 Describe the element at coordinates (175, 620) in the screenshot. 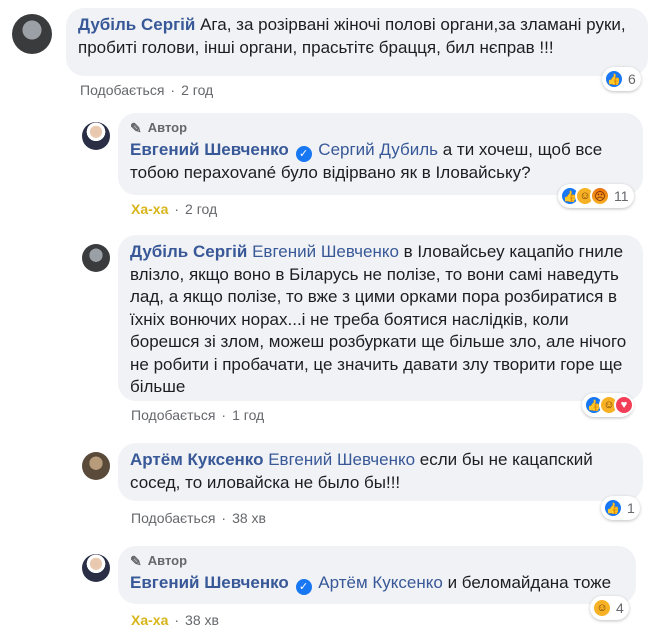

I see `comment-meta: Ха-ха · 38 хв` at that location.